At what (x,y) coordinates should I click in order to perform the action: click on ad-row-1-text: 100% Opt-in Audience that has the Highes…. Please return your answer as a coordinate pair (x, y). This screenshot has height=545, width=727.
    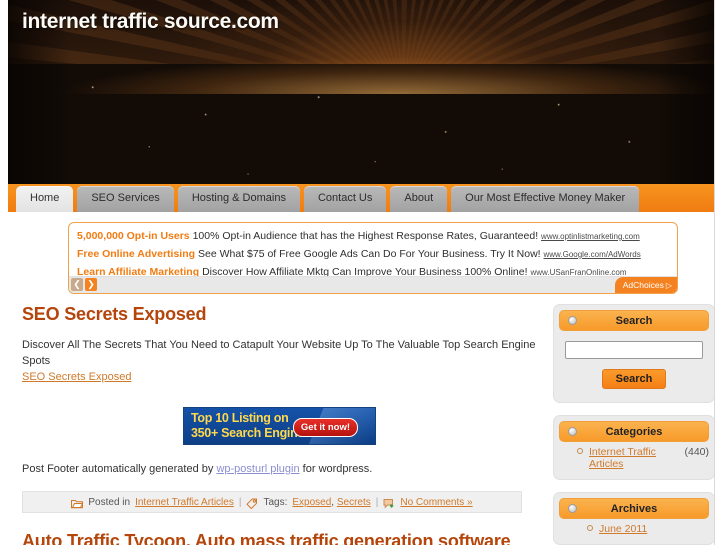
    Looking at the image, I should click on (365, 236).